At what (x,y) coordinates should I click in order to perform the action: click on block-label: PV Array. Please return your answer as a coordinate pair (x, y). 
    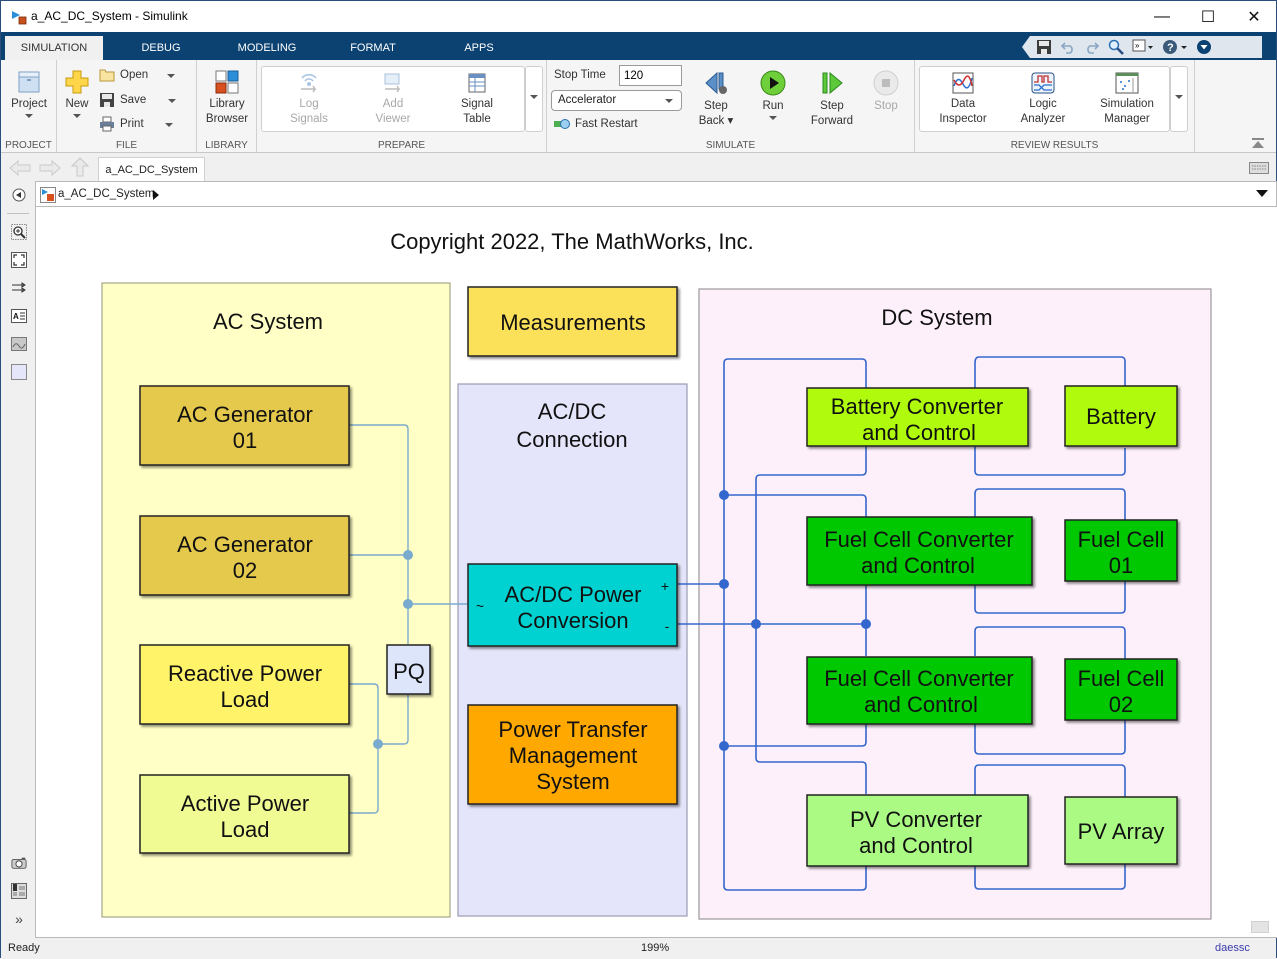
    Looking at the image, I should click on (1121, 831).